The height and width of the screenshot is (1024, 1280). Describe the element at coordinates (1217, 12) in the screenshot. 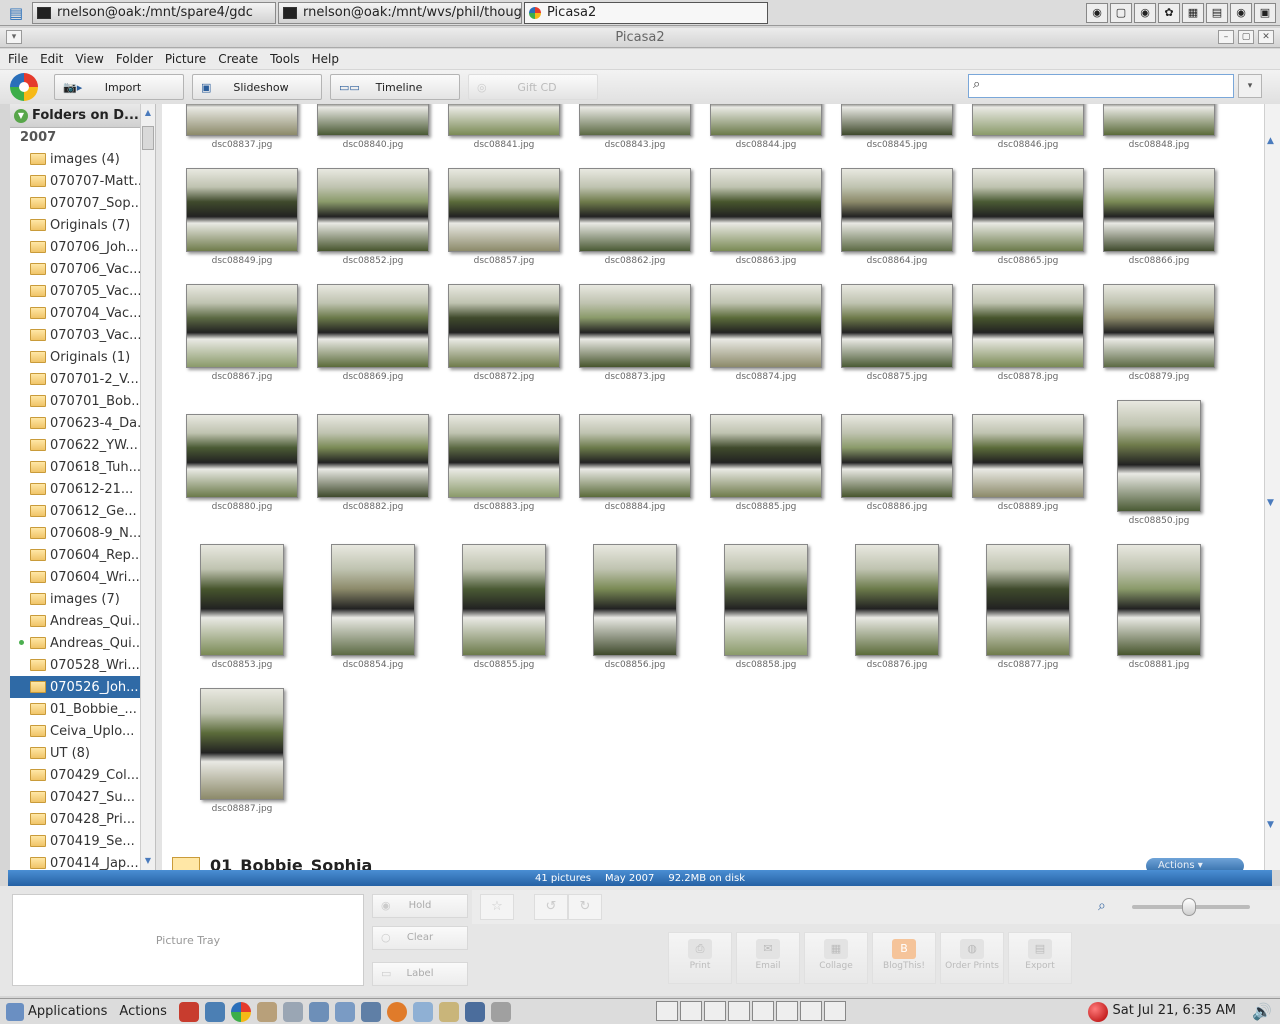

I see `layout-icon: ▤` at that location.